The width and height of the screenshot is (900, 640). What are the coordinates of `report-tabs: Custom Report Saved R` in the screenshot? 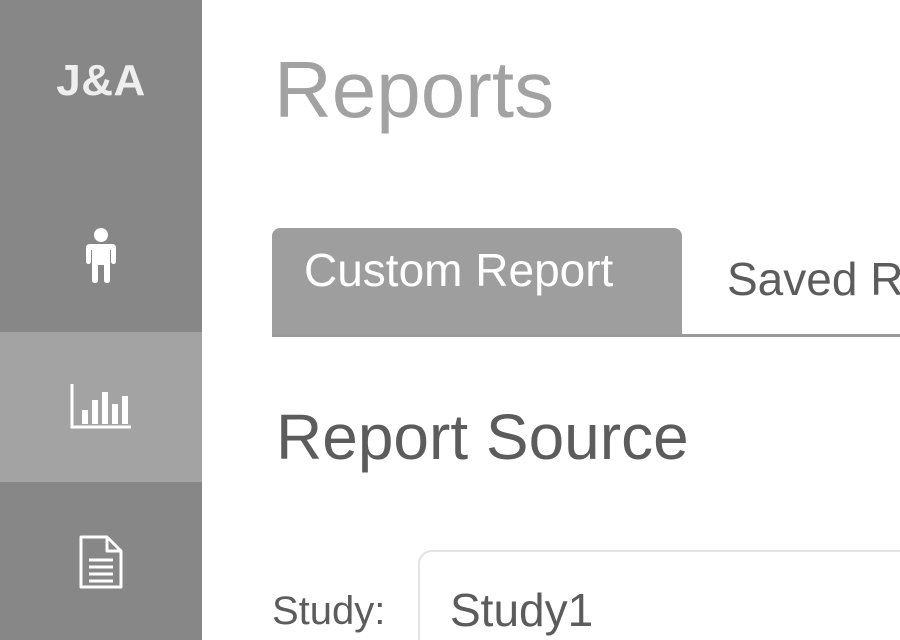 It's located at (586, 283).